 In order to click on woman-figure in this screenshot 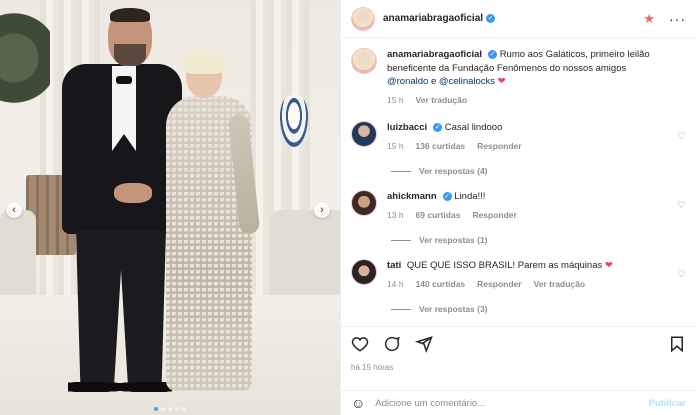, I will do `click(210, 222)`.